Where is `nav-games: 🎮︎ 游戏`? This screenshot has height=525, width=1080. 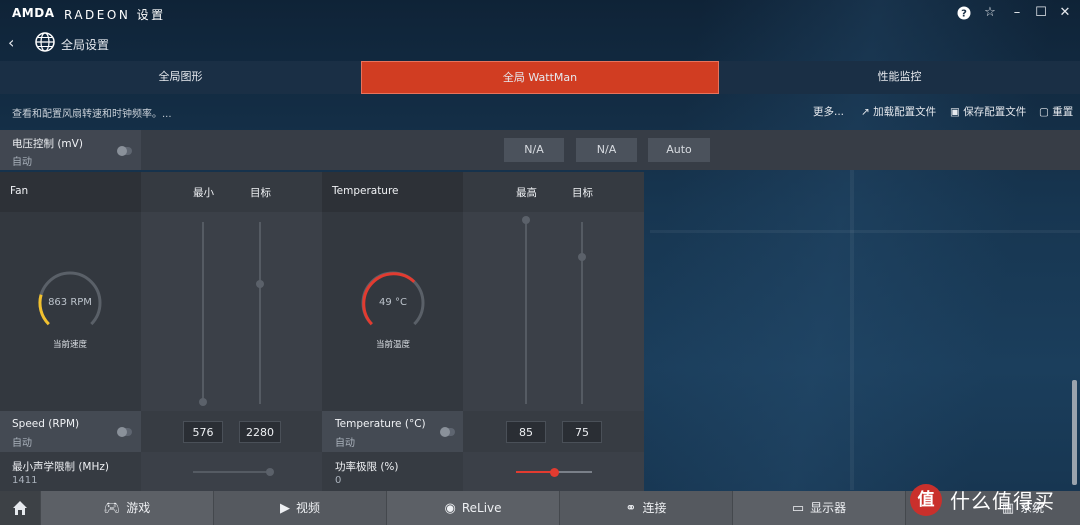
nav-games: 🎮︎ 游戏 is located at coordinates (126, 508).